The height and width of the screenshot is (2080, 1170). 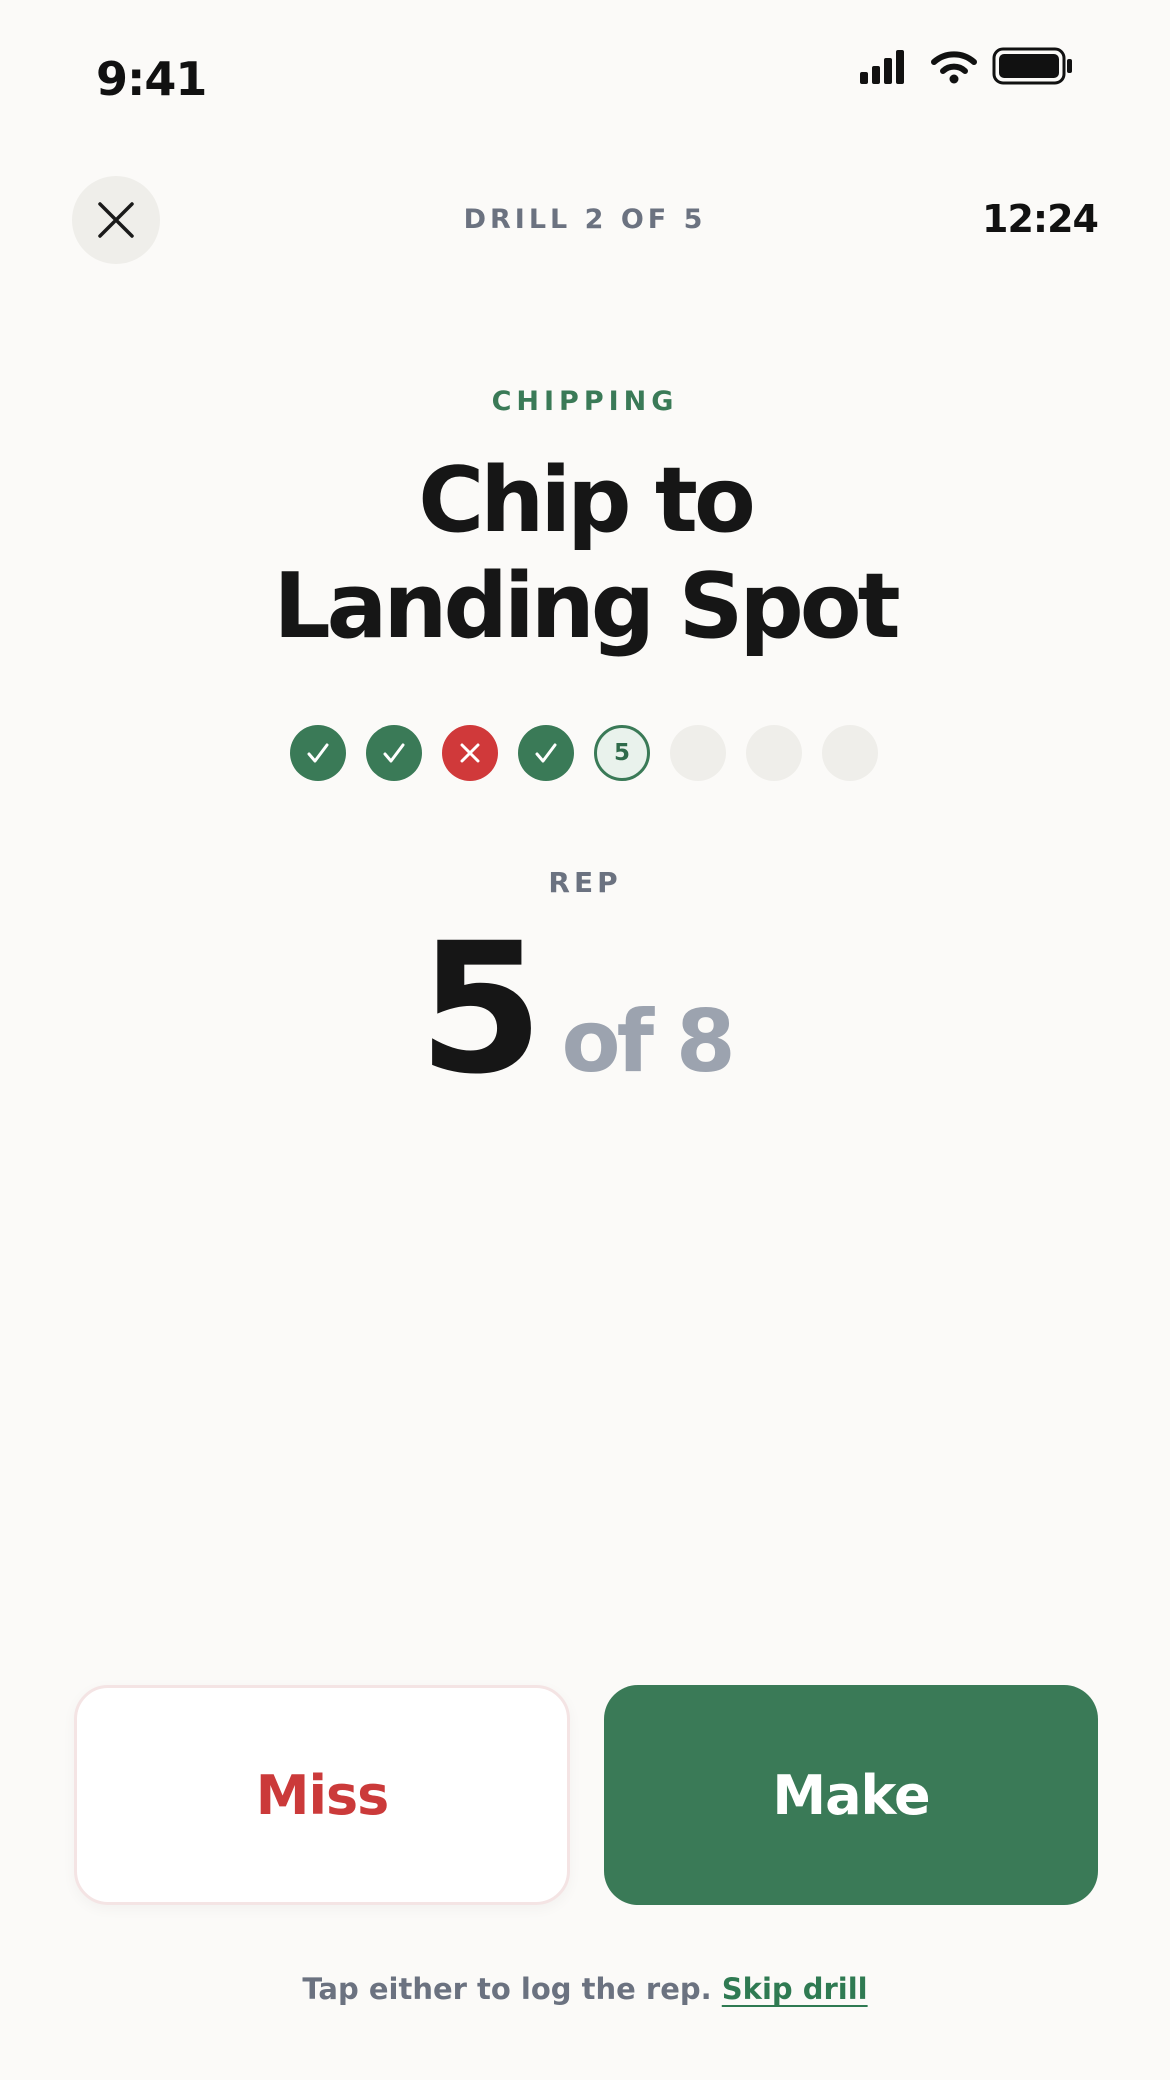 What do you see at coordinates (585, 401) in the screenshot?
I see `drill-category: CHIPPING` at bounding box center [585, 401].